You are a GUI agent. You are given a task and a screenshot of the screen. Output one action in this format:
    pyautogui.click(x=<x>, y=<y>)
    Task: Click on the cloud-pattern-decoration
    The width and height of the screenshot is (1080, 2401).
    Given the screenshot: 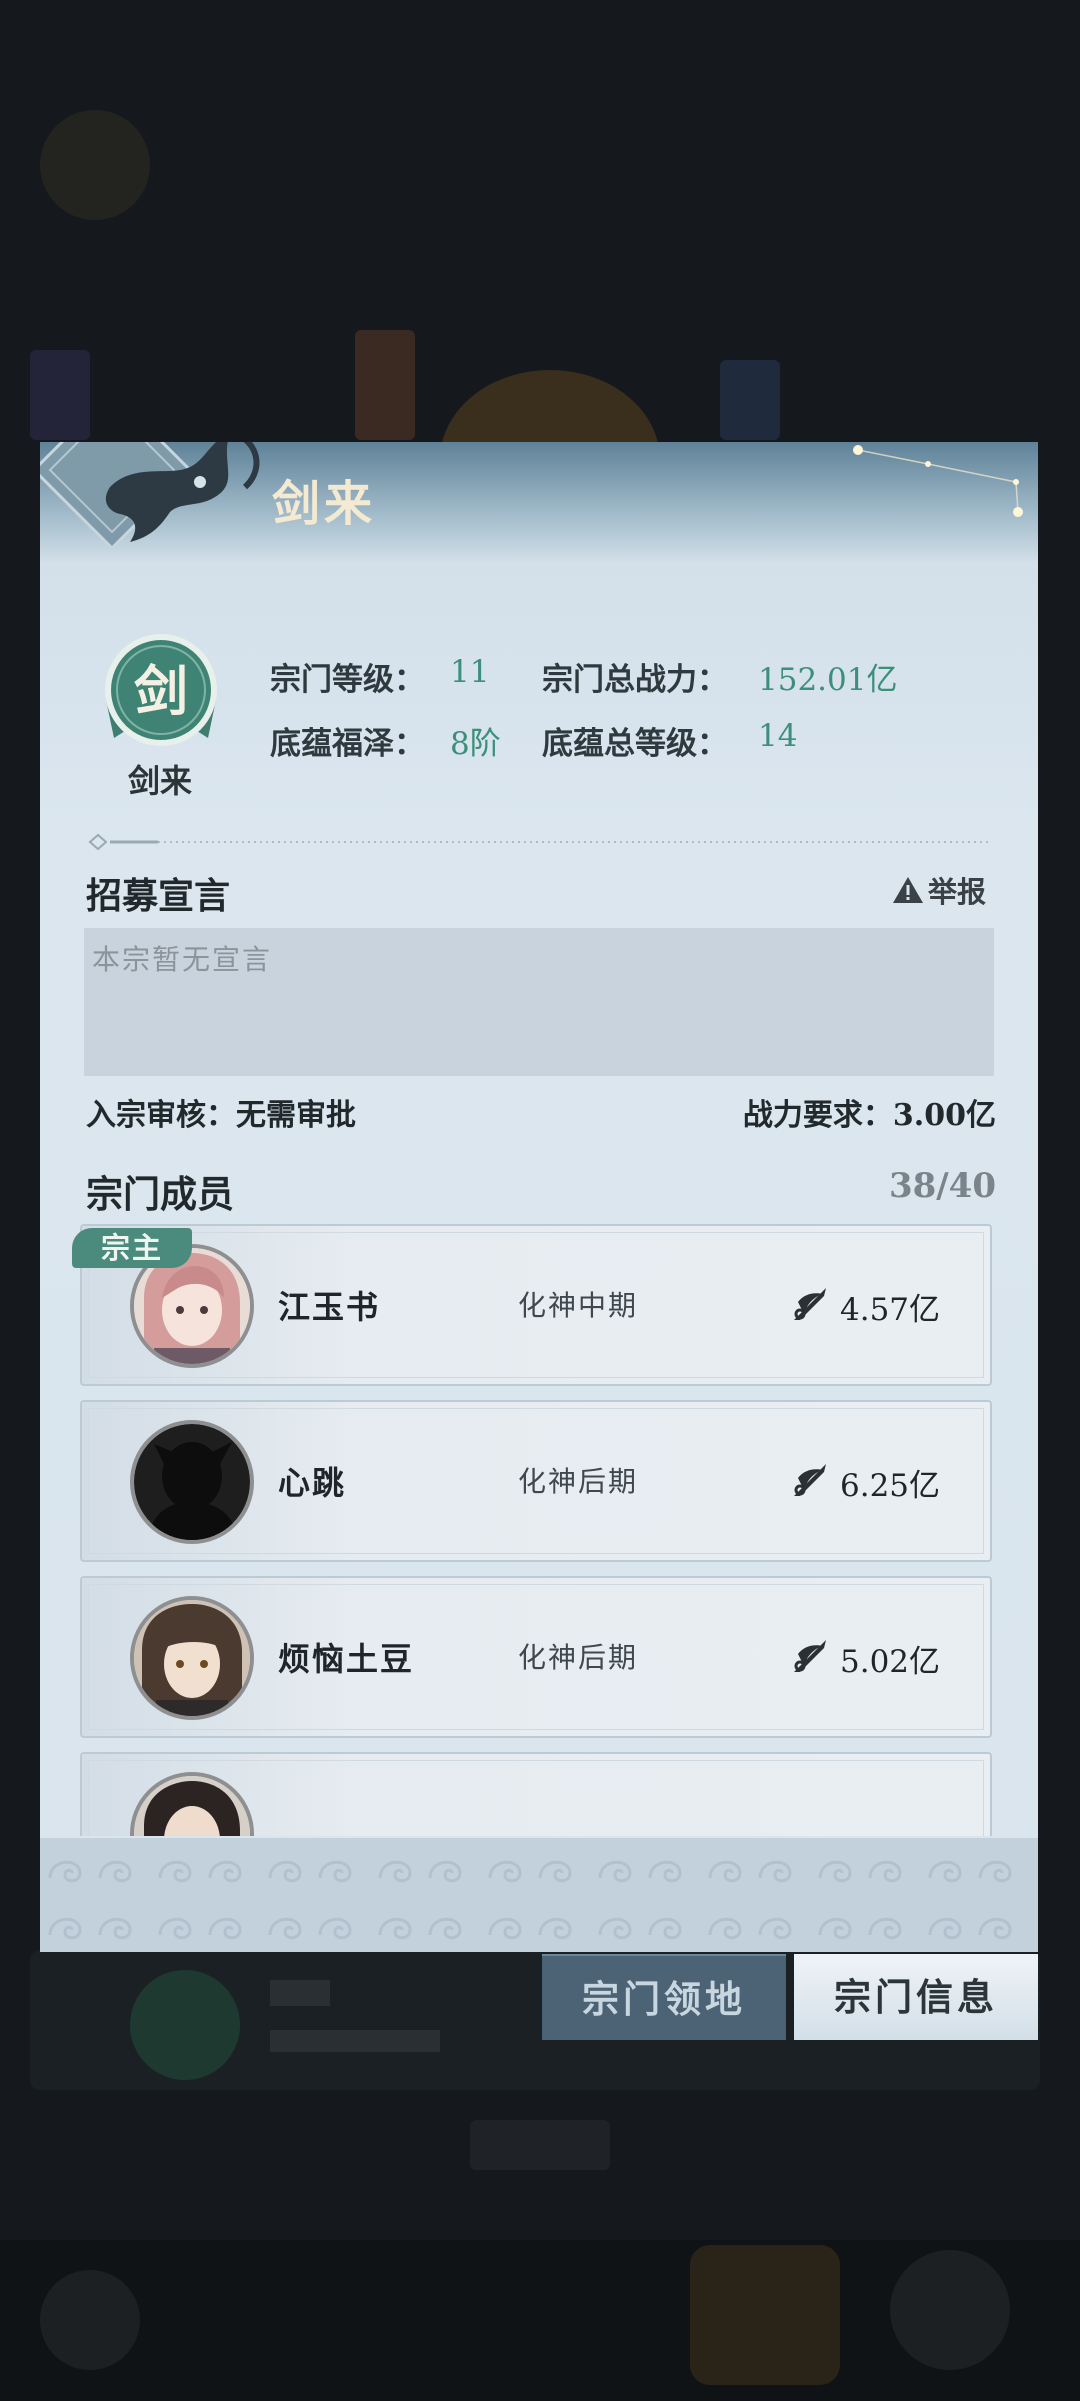 What is the action you would take?
    pyautogui.click(x=539, y=1895)
    